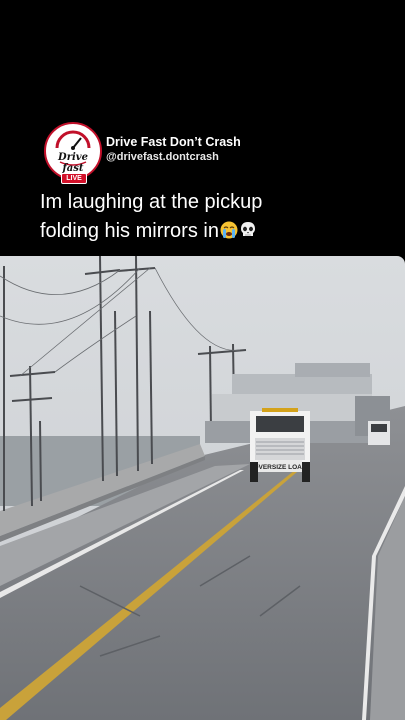 This screenshot has width=405, height=720. Describe the element at coordinates (162, 157) in the screenshot. I see `channel-handle: @drivefast.dontcrash` at that location.